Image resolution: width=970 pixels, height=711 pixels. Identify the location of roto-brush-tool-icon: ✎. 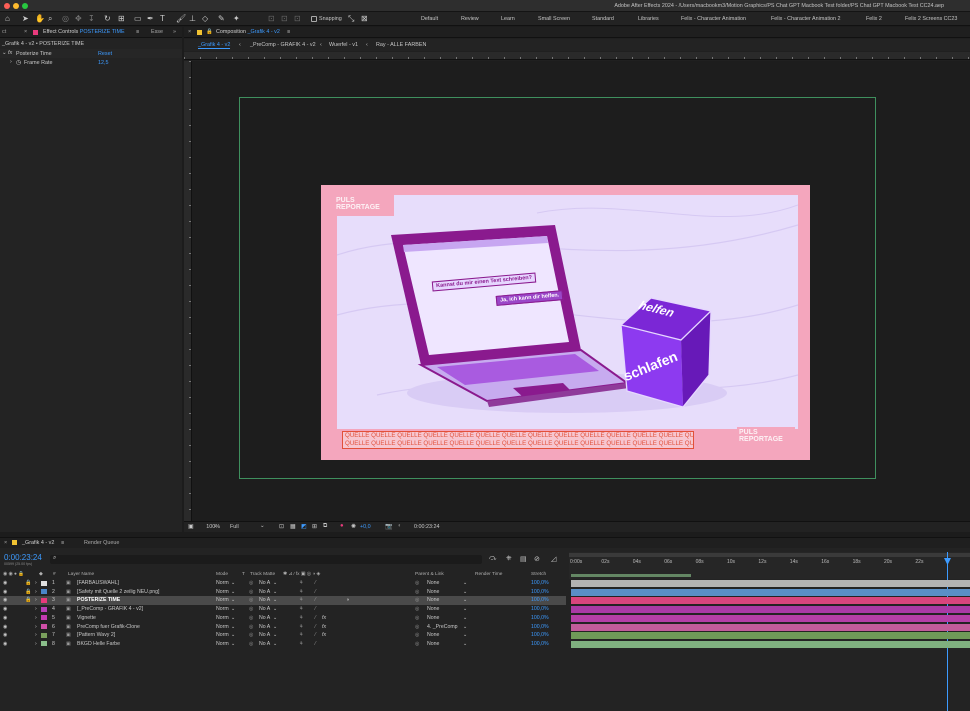
(221, 18).